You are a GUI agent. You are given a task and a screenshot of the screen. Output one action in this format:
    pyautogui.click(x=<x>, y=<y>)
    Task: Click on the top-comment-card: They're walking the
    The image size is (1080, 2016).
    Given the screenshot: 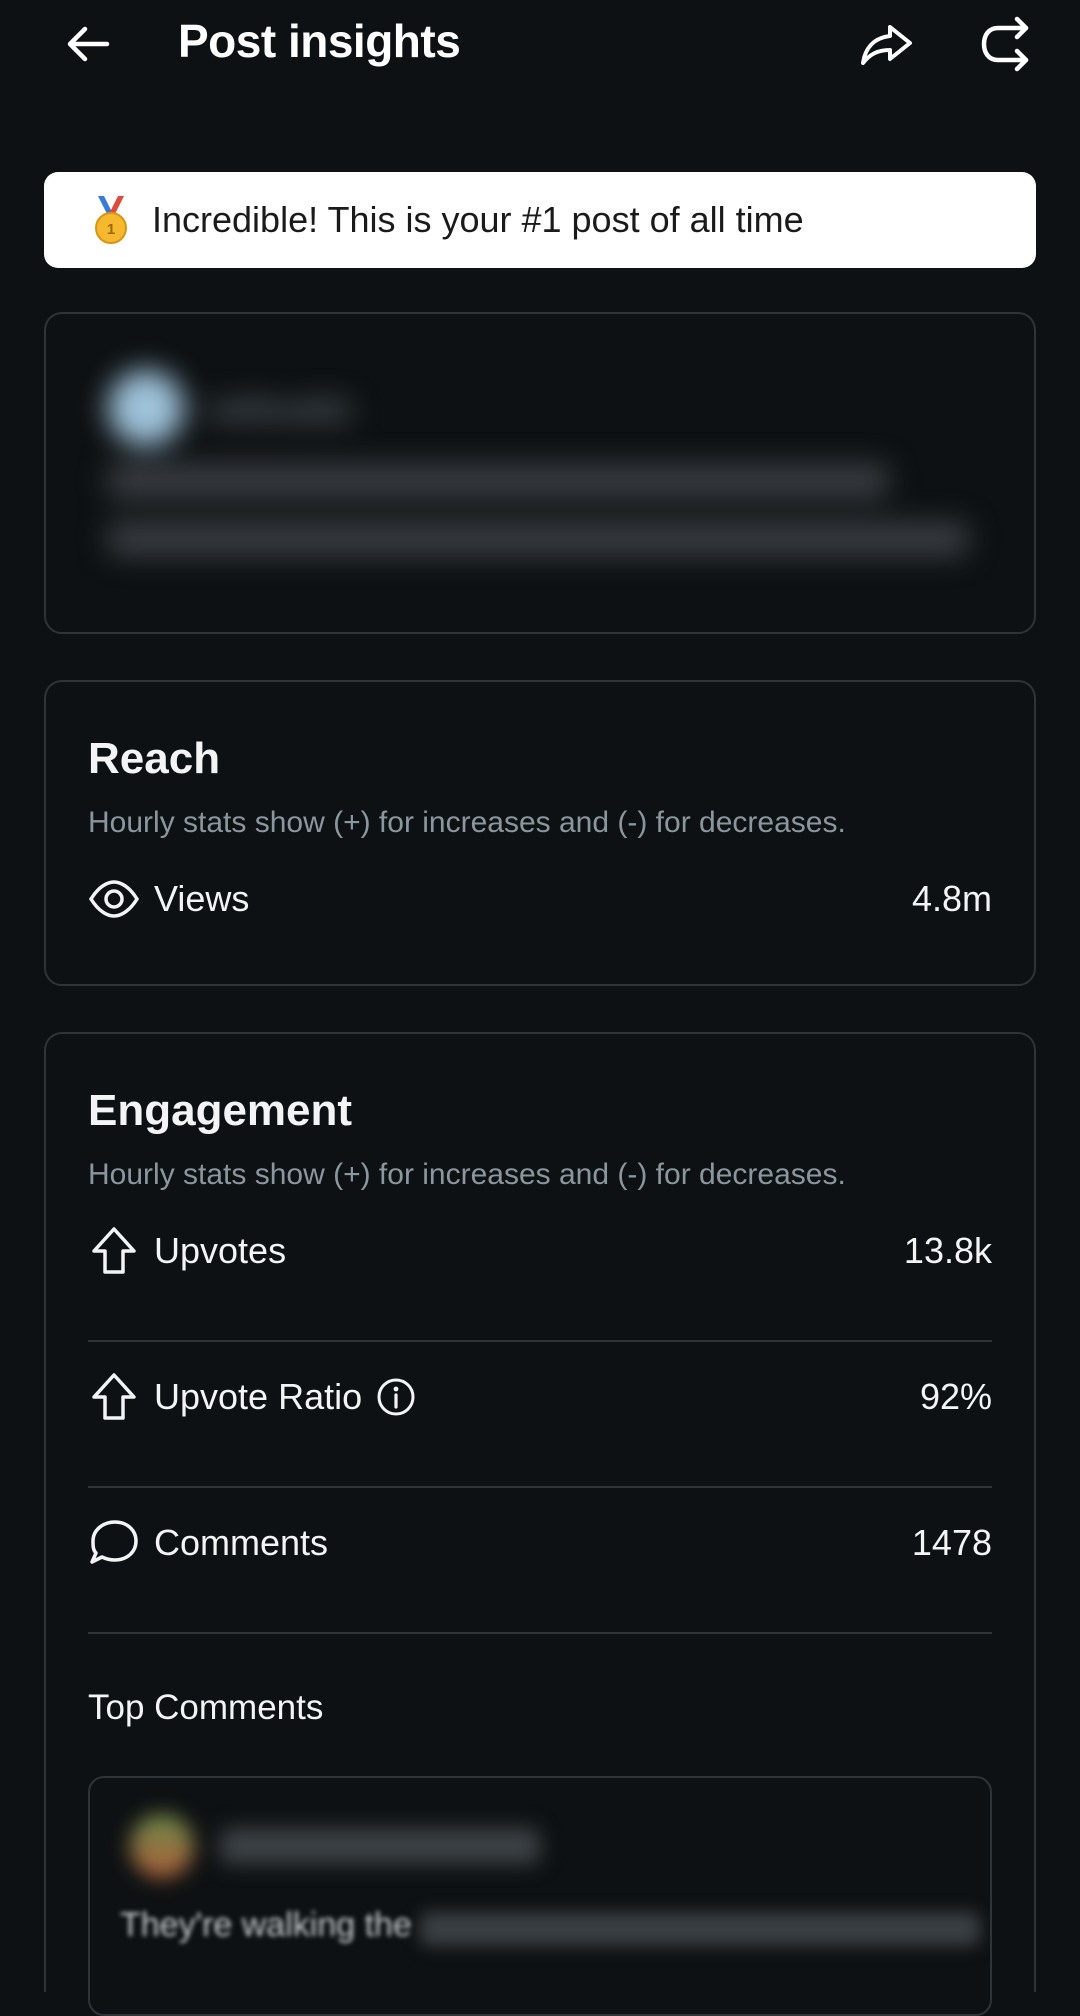 What is the action you would take?
    pyautogui.click(x=540, y=1896)
    